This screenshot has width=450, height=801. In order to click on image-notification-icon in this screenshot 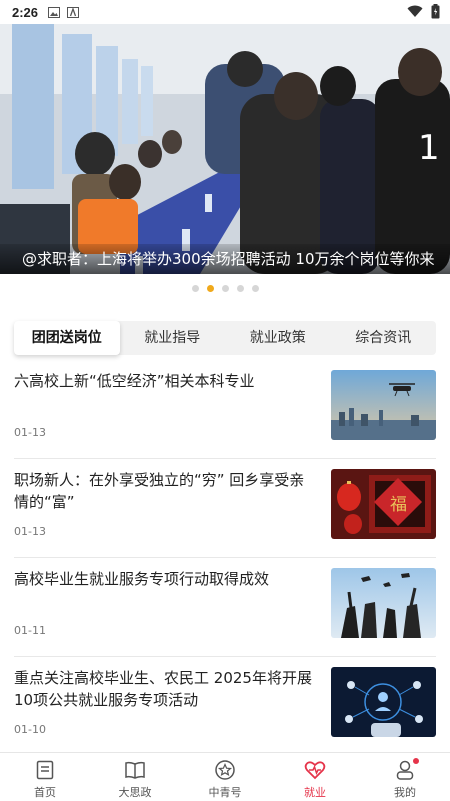, I will do `click(54, 12)`.